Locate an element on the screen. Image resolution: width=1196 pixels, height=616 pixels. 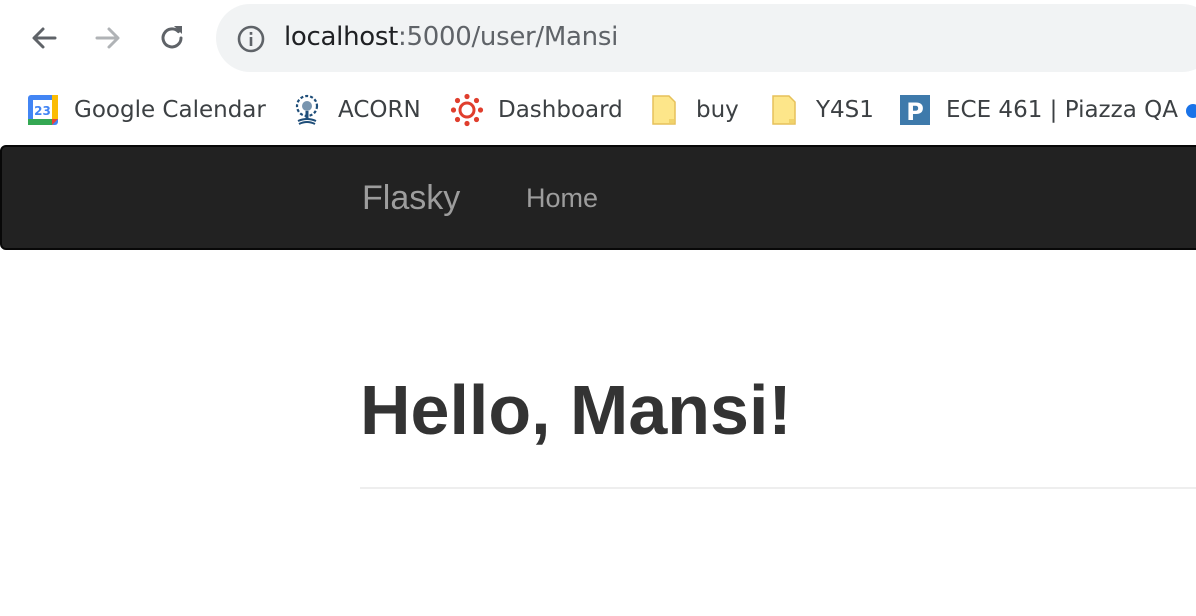
bookmark-folder-buy: buy is located at coordinates (693, 110).